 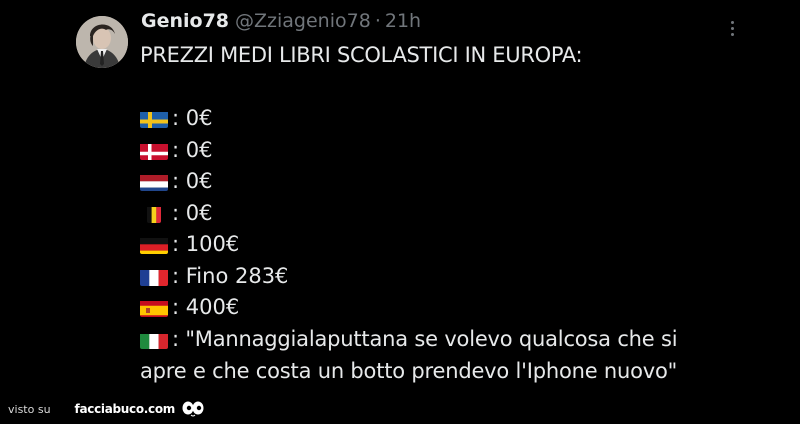 I want to click on france-flag-icon, so click(x=154, y=276).